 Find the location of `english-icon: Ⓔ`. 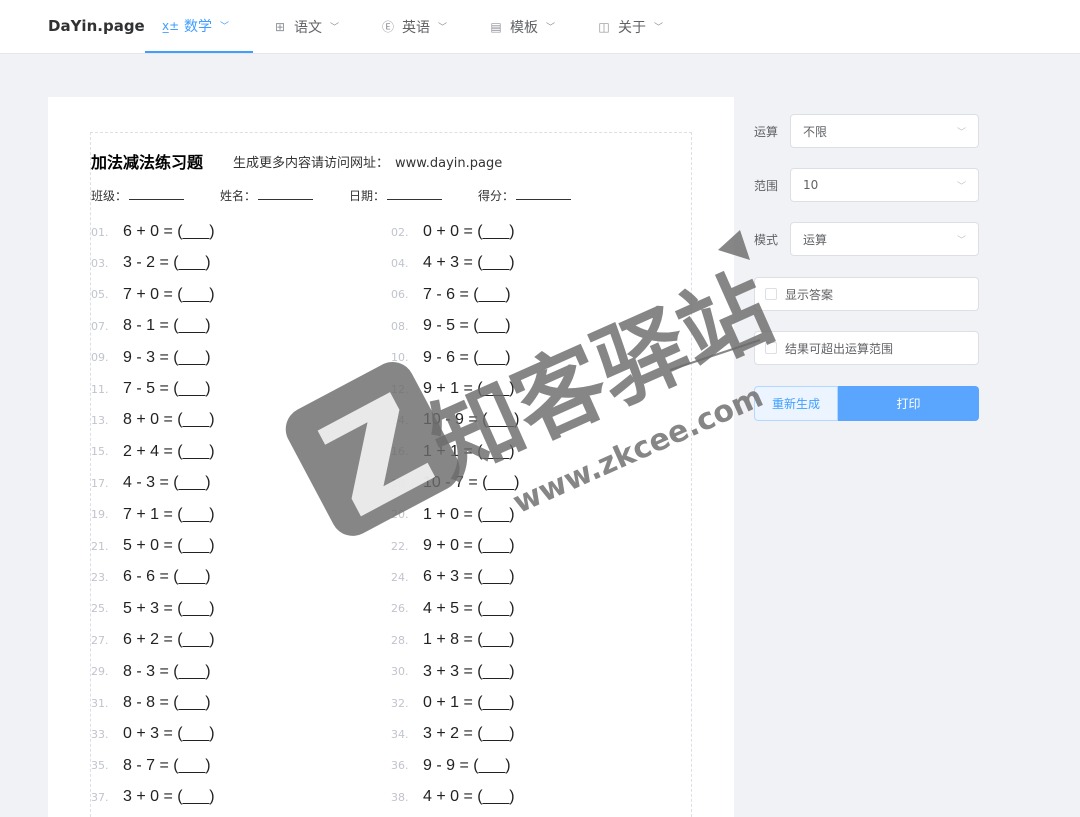

english-icon: Ⓔ is located at coordinates (387, 27).